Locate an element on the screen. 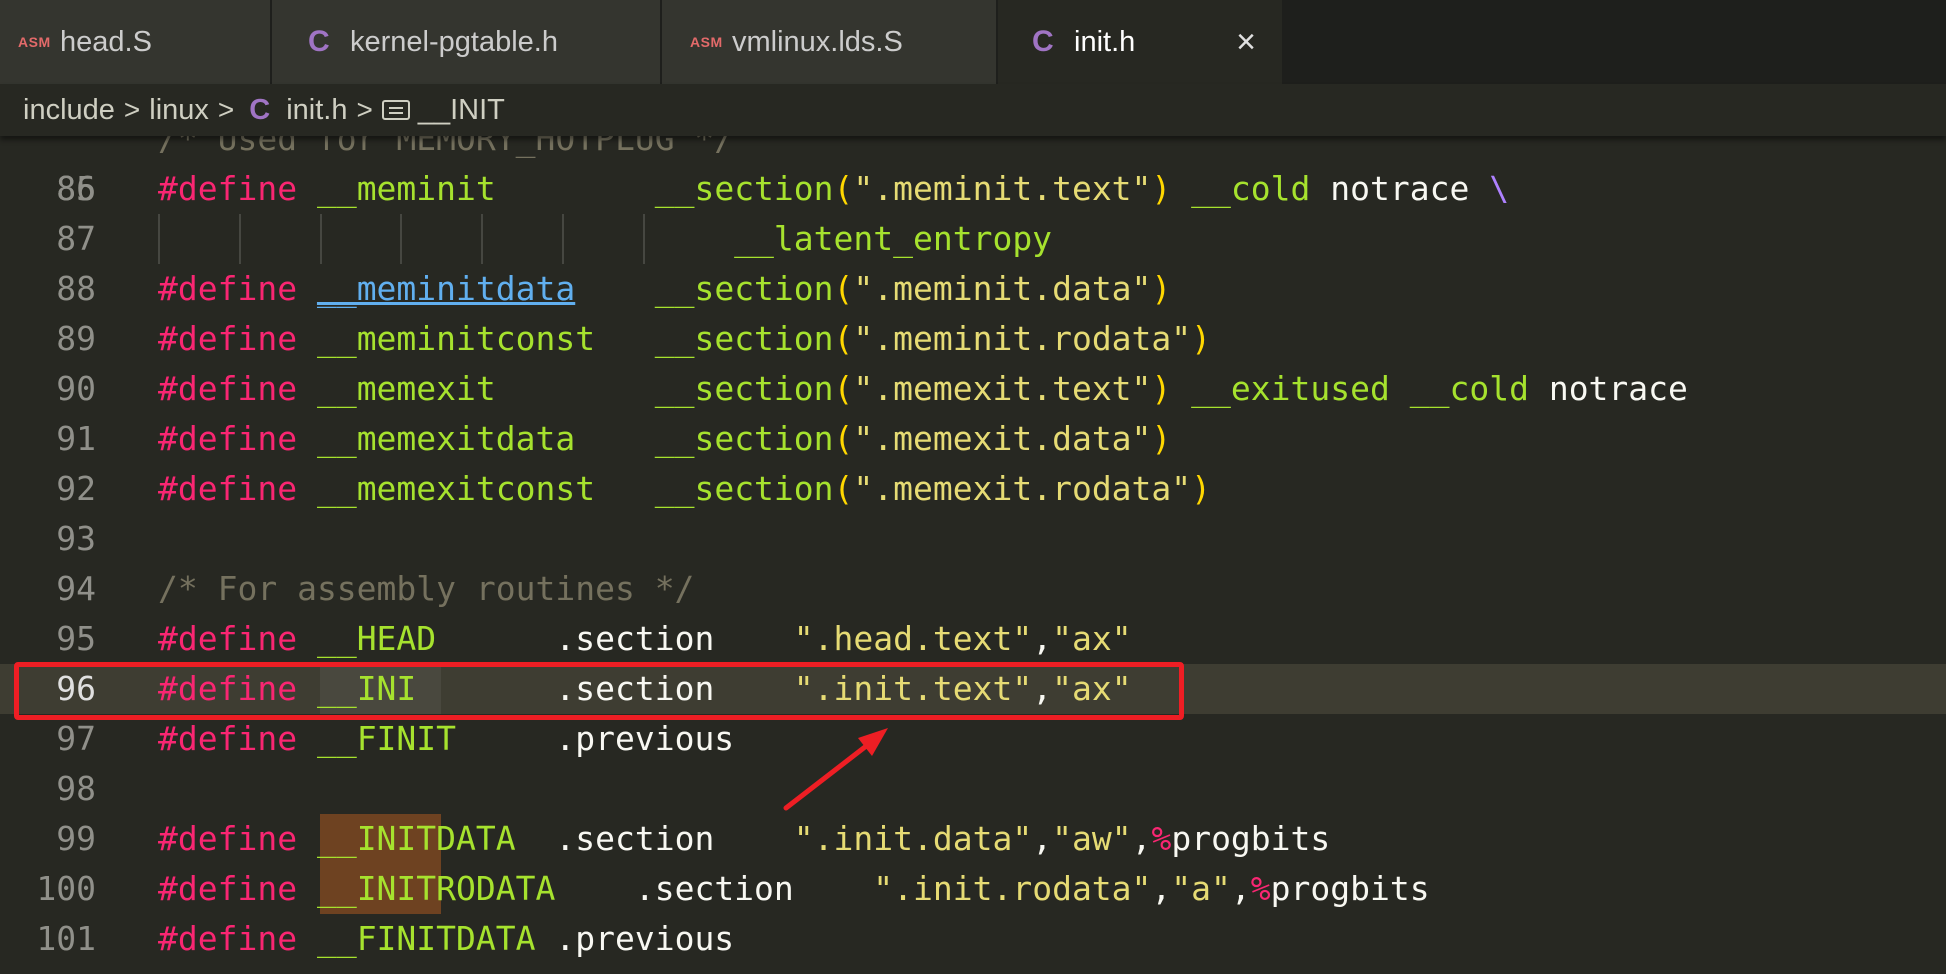  tab-label: init.h is located at coordinates (1105, 41).